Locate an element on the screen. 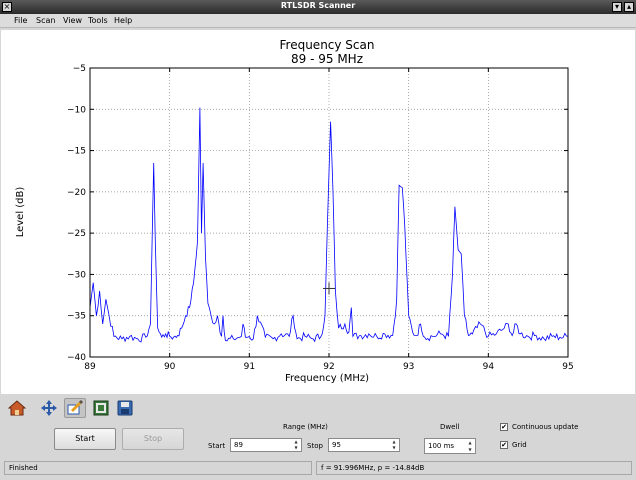  pan-icon is located at coordinates (49, 408).